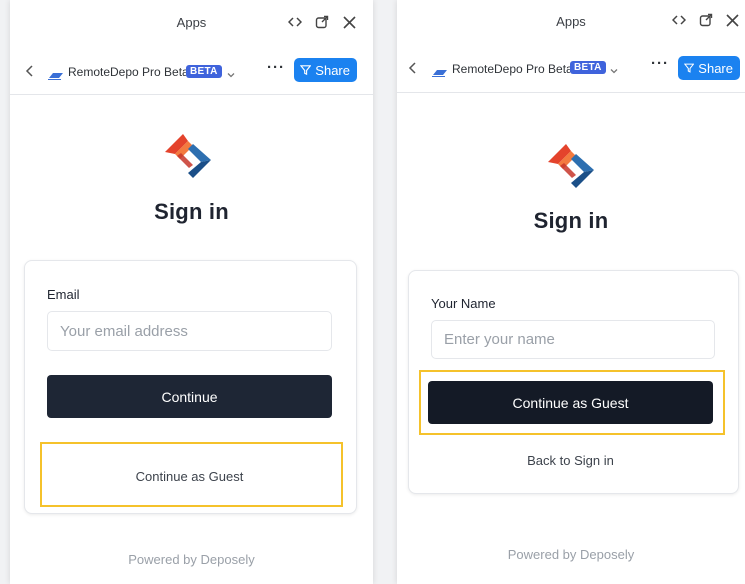 The width and height of the screenshot is (745, 584). What do you see at coordinates (189, 396) in the screenshot?
I see `continue-button: Continue` at bounding box center [189, 396].